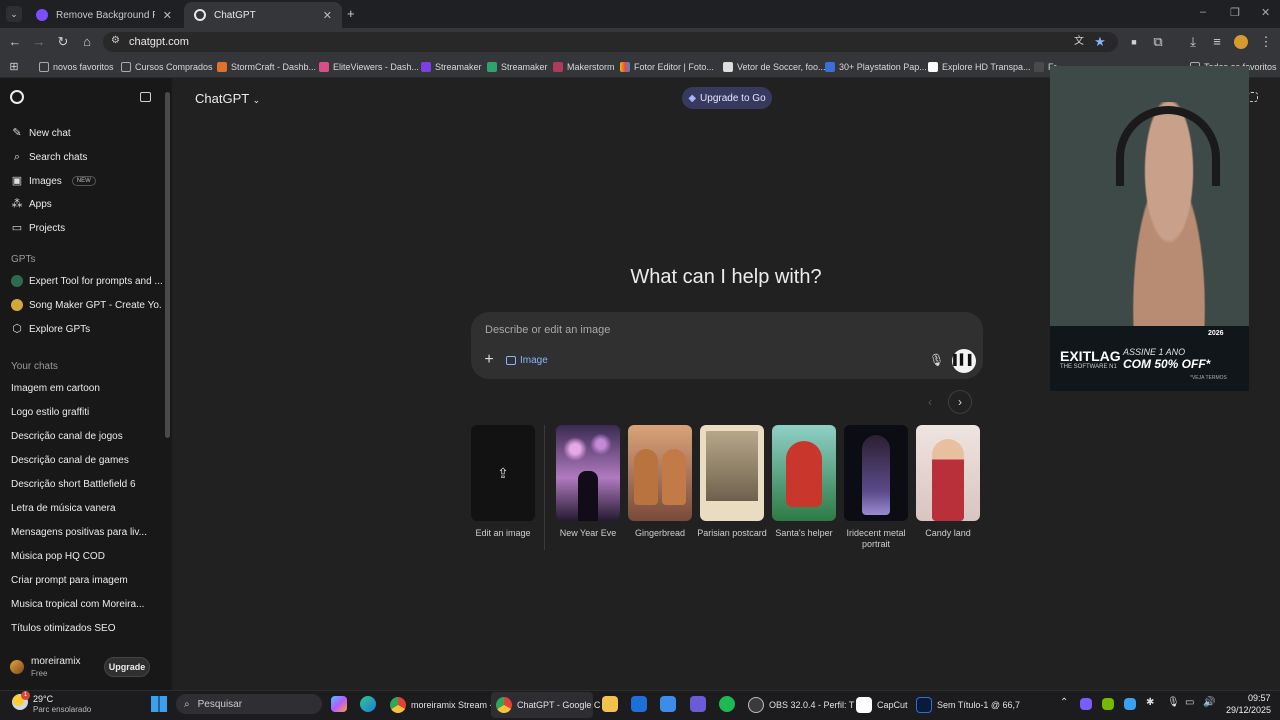 This screenshot has width=1280, height=720. What do you see at coordinates (876, 473) in the screenshot?
I see `style-card-iridescent-portrait` at bounding box center [876, 473].